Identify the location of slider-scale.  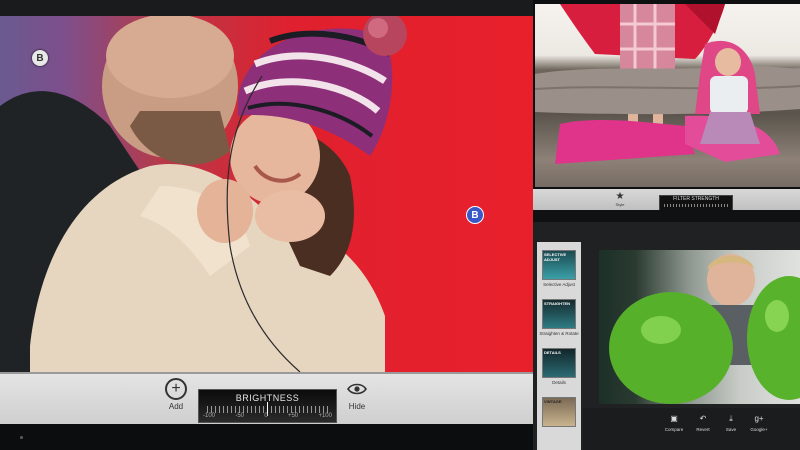
(696, 205).